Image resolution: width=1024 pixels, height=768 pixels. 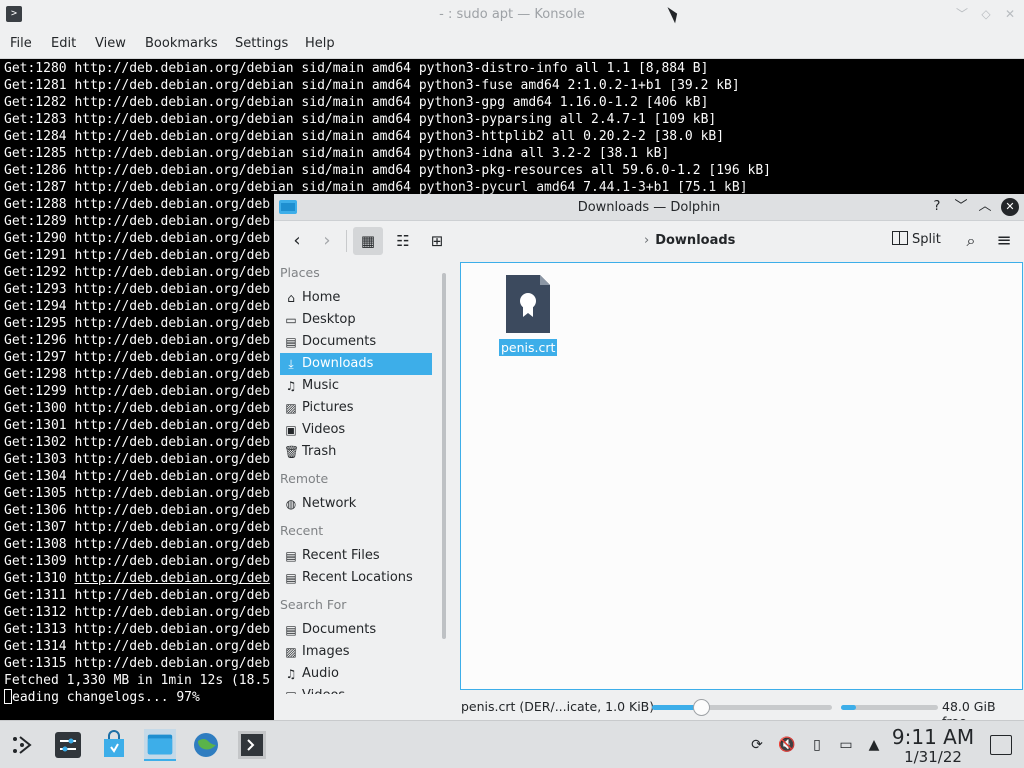 What do you see at coordinates (701, 707) in the screenshot?
I see `zoom-slider-handle` at bounding box center [701, 707].